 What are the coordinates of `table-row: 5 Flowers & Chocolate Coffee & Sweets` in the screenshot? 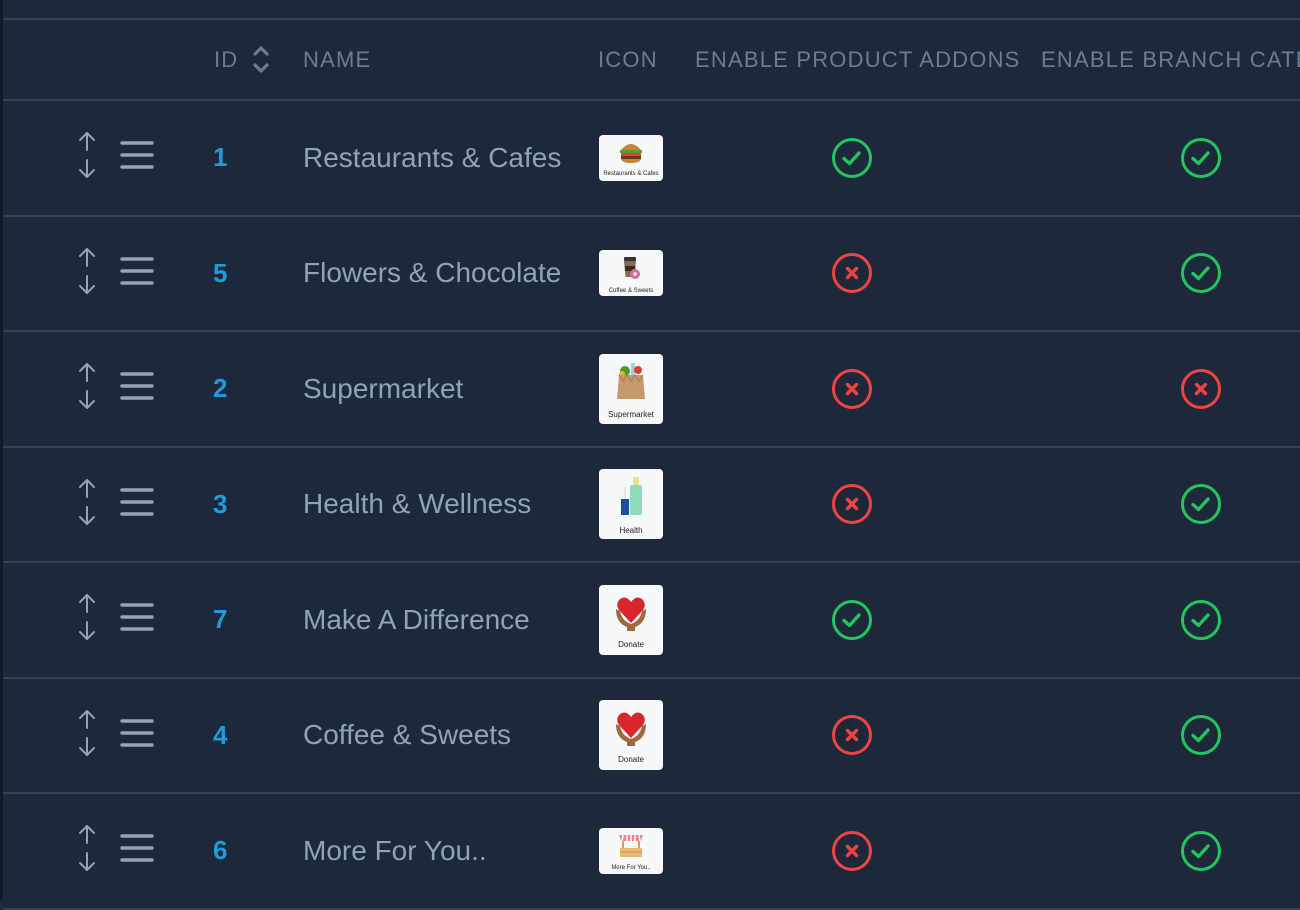 It's located at (651, 274).